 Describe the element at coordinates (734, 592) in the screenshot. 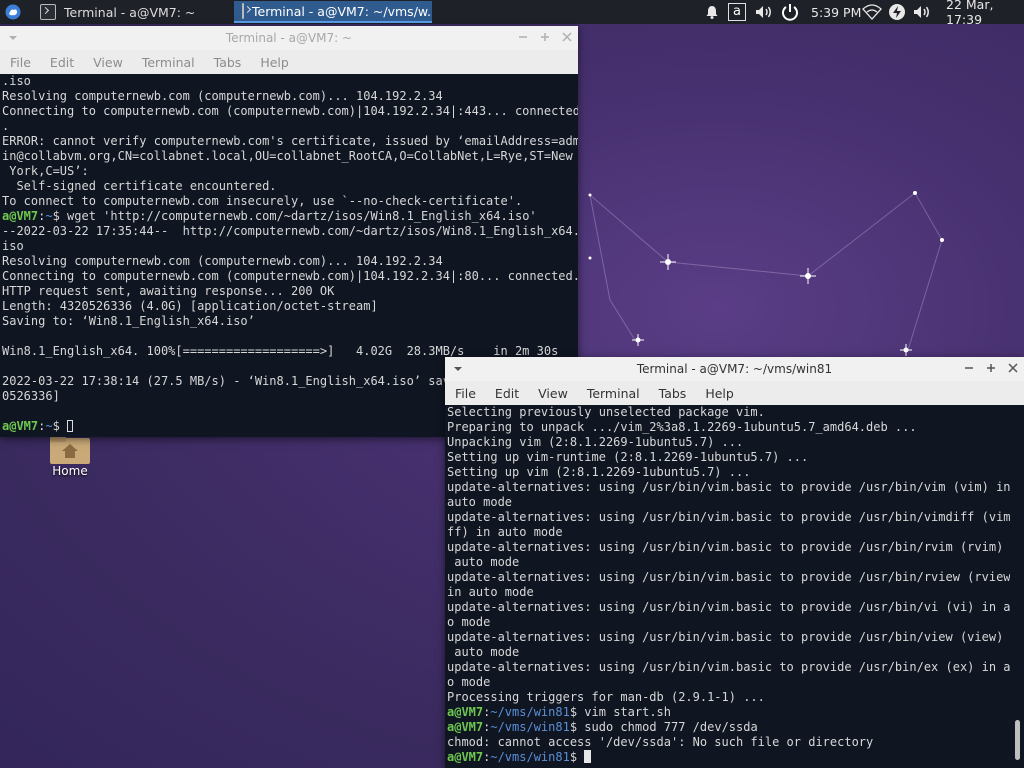

I see `terminal-line: in auto mode` at that location.